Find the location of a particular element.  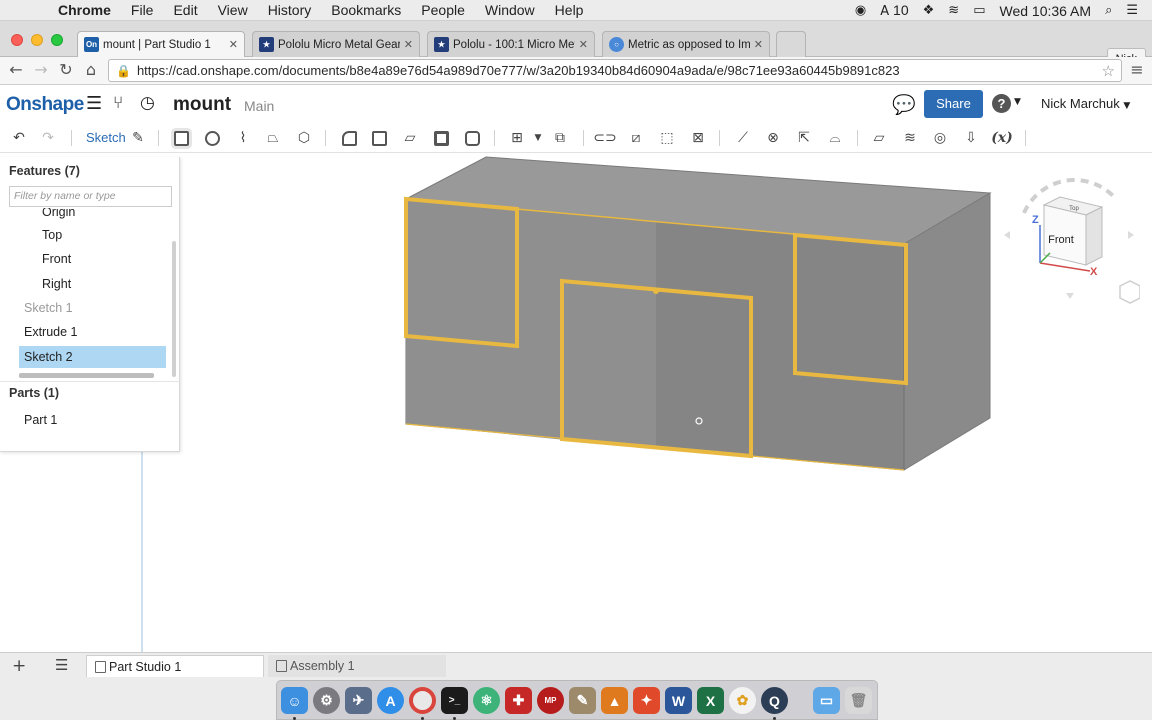

view-cube-arrow-right-icon is located at coordinates (1131, 235).